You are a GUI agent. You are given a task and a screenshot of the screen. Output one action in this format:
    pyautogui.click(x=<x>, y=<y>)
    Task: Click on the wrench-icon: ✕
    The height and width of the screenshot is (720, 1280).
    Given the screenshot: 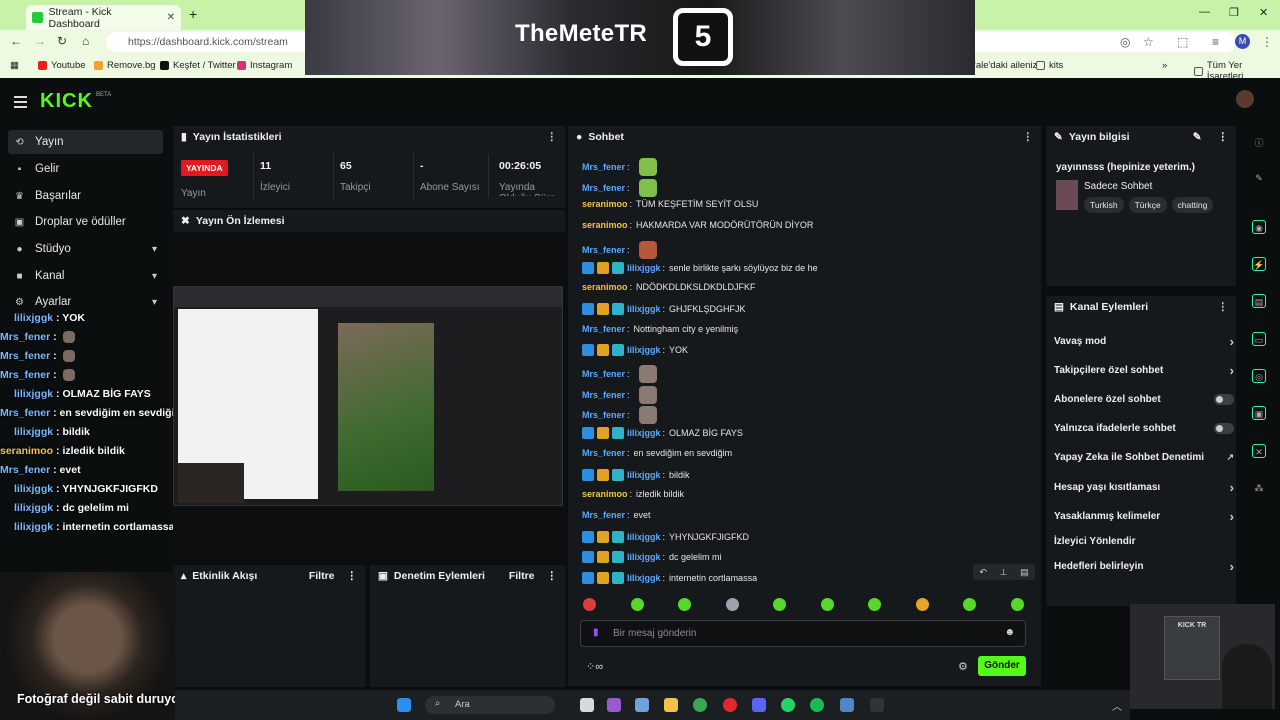 What is the action you would take?
    pyautogui.click(x=1259, y=451)
    